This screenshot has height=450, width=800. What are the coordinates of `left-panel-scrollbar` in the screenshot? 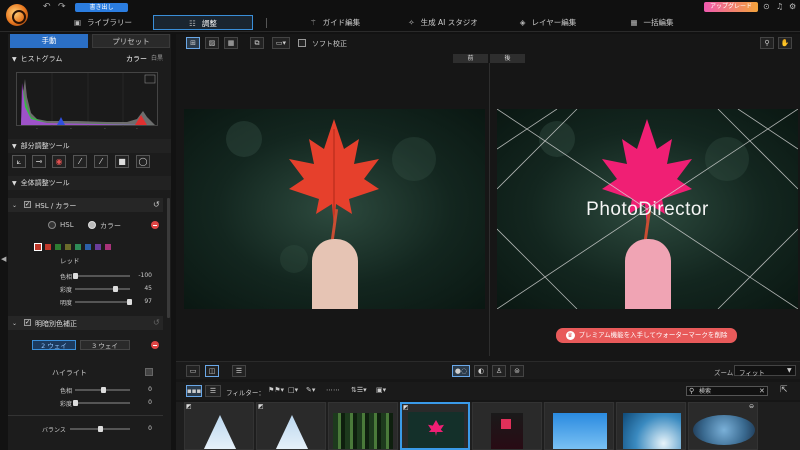 It's located at (168, 258).